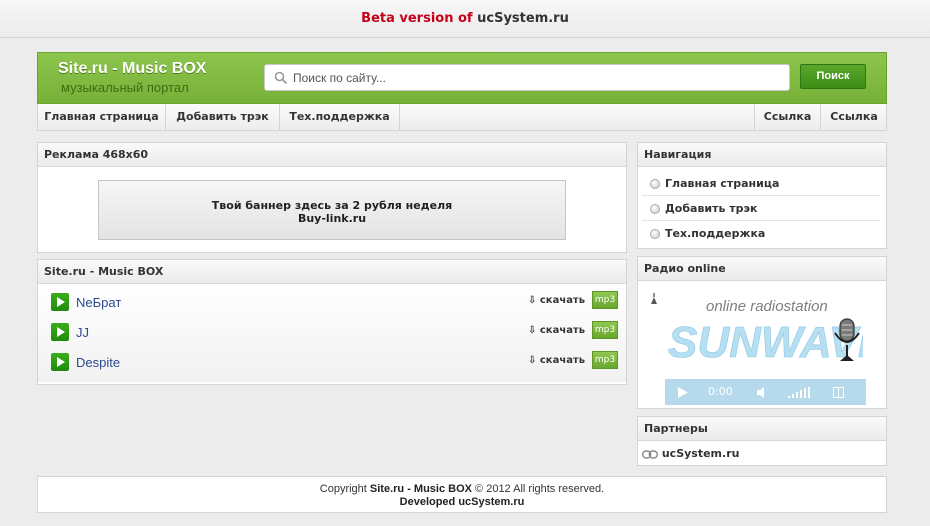  What do you see at coordinates (335, 363) in the screenshot?
I see `track-row: Despite ⇩ скачать mp3` at bounding box center [335, 363].